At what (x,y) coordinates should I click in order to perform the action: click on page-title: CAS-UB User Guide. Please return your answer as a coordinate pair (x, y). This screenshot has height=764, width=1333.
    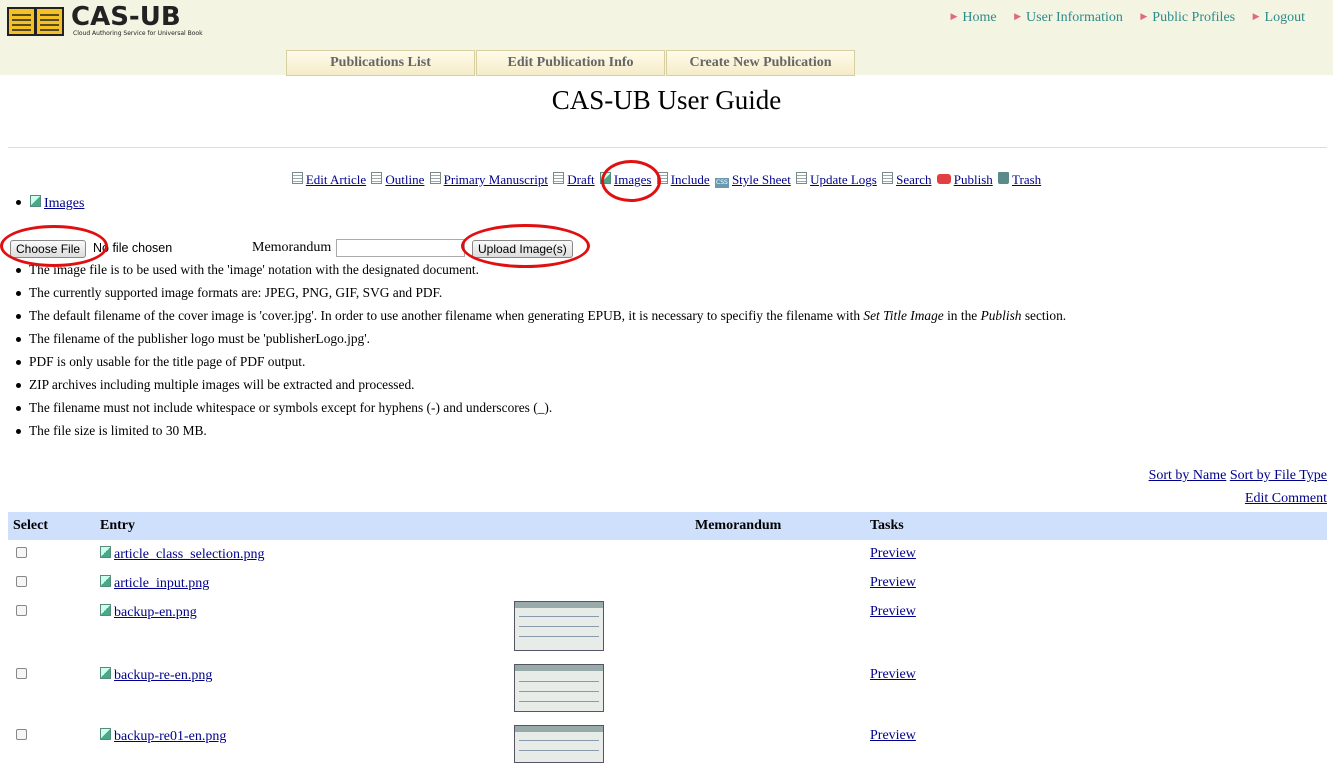
    Looking at the image, I should click on (666, 100).